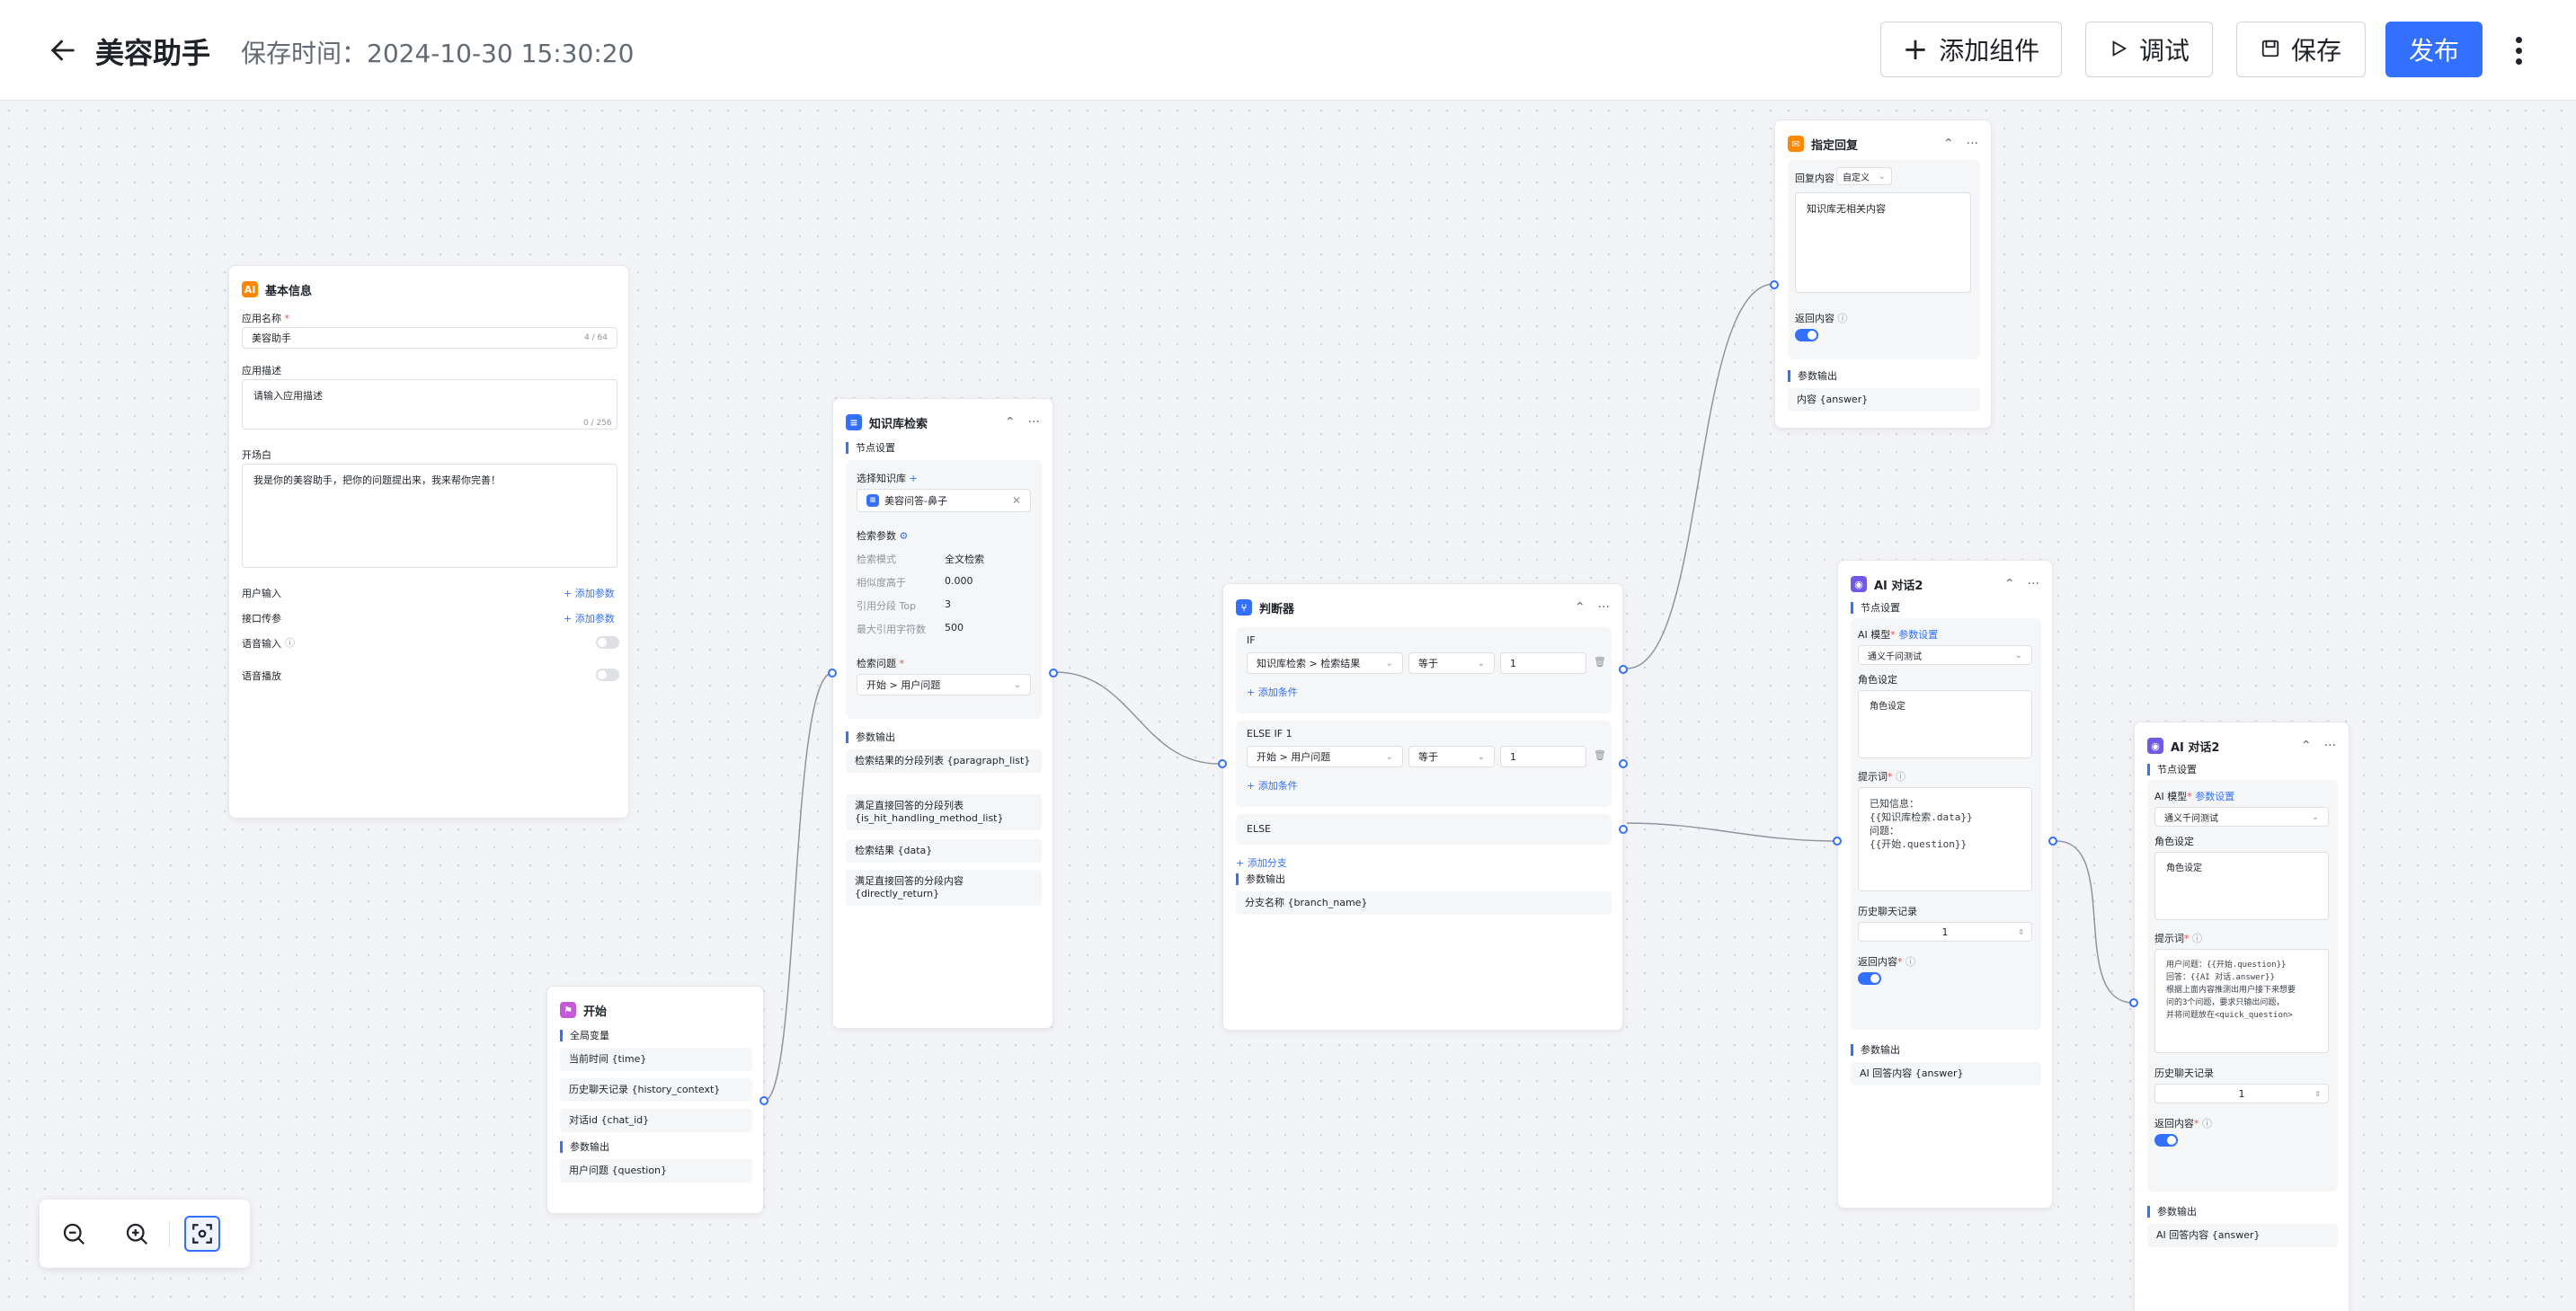  I want to click on elseif-field-select: 开始 > 用户问题 ⌄, so click(1325, 756).